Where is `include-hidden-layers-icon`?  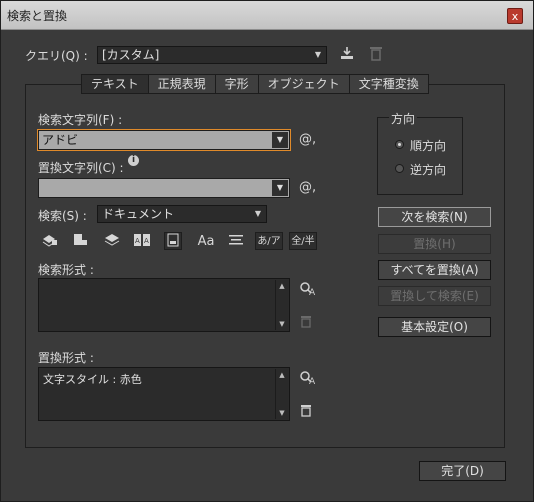 include-hidden-layers-icon is located at coordinates (112, 242).